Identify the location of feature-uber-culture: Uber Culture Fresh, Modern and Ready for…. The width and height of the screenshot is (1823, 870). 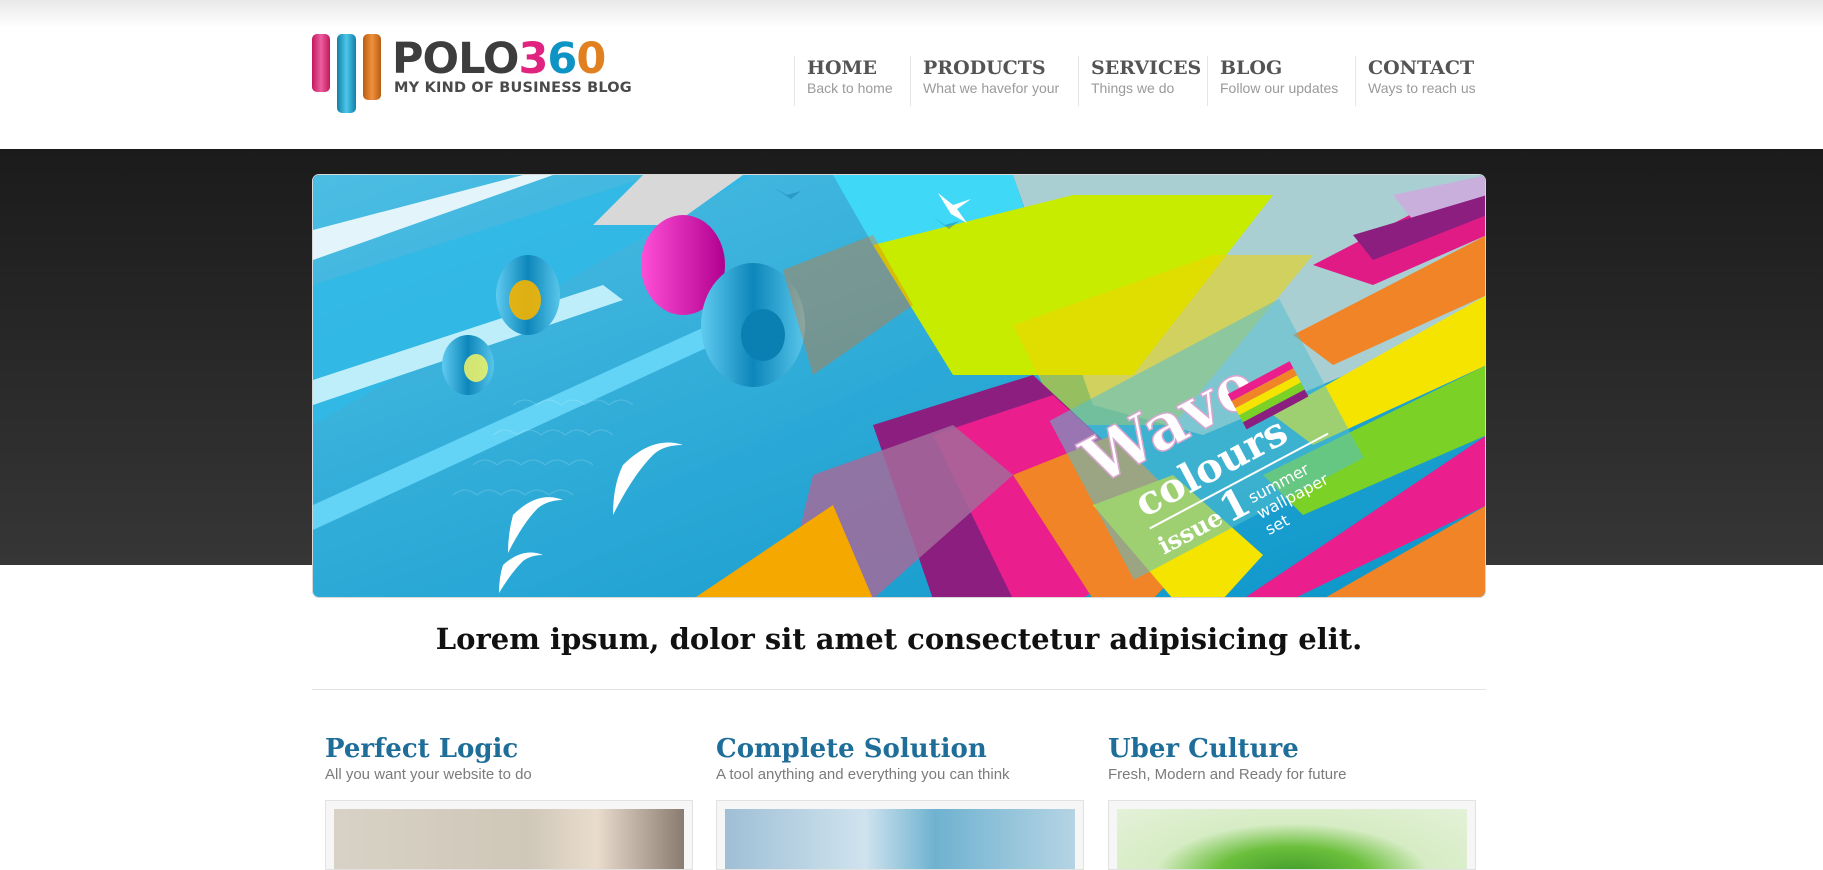
(1292, 801).